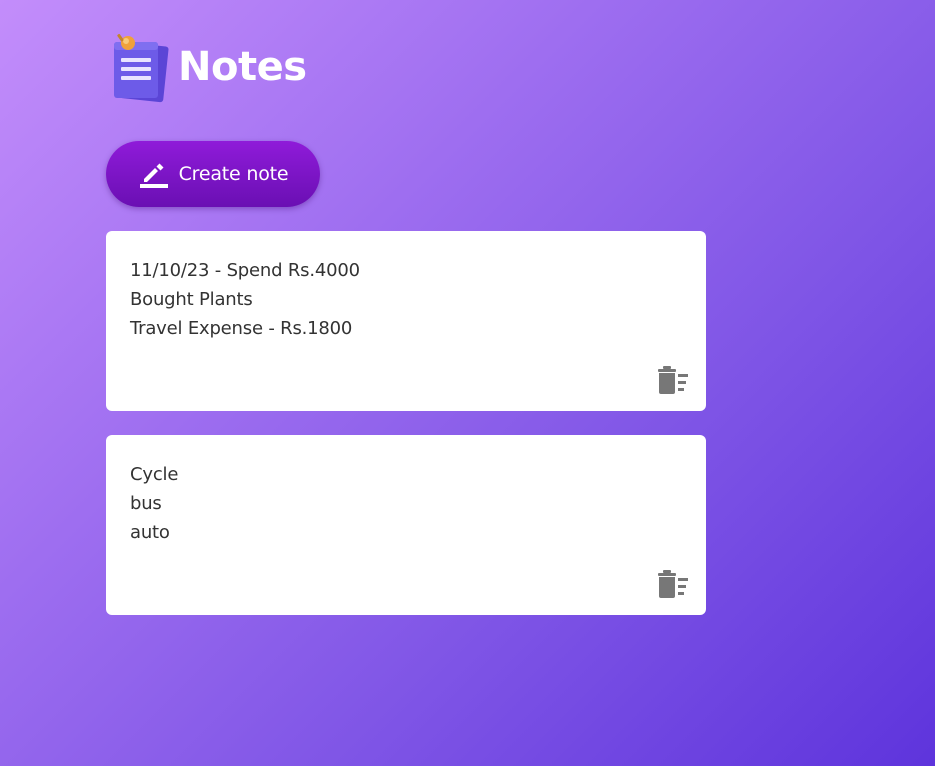 This screenshot has width=935, height=766. Describe the element at coordinates (153, 175) in the screenshot. I see `pencil-edit-icon` at that location.